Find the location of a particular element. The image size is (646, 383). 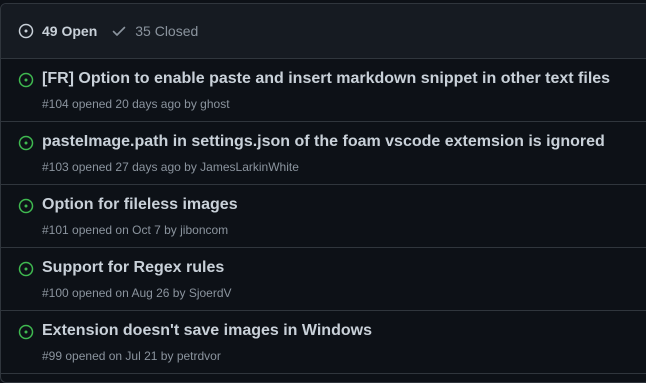

issue-author-link: SjoerdV is located at coordinates (210, 293).